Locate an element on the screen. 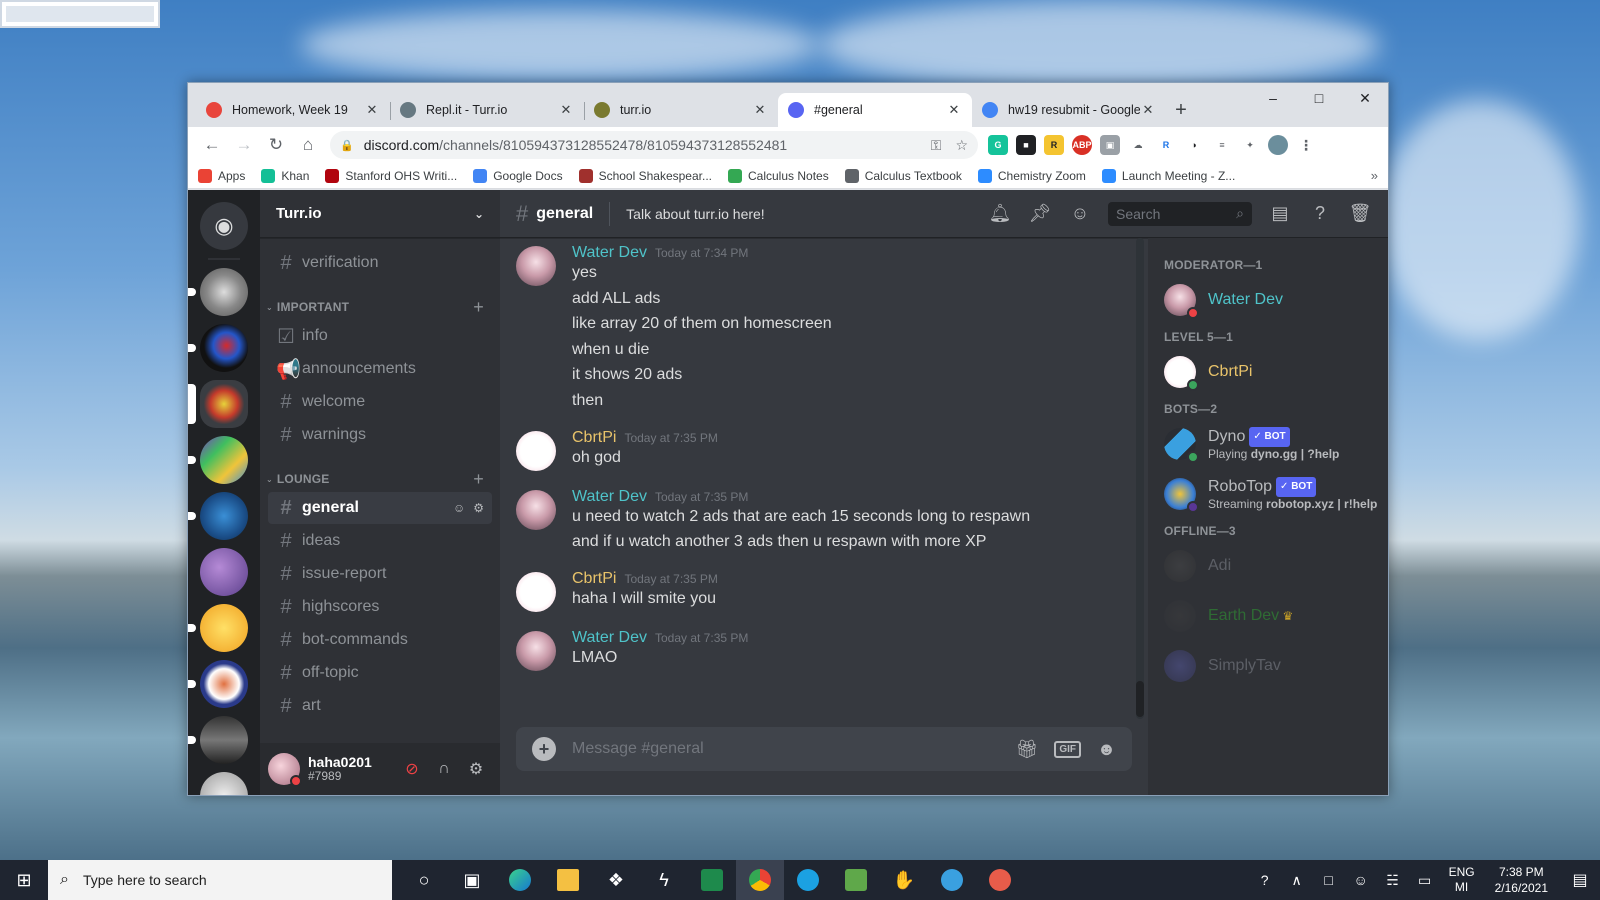 The height and width of the screenshot is (900, 1600). app-icon: ✋ is located at coordinates (904, 880).